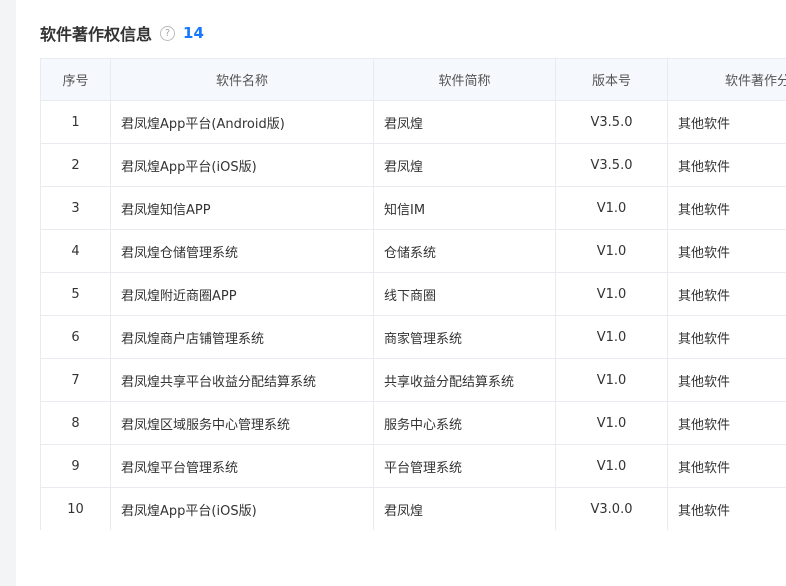 Image resolution: width=786 pixels, height=586 pixels. What do you see at coordinates (242, 251) in the screenshot?
I see `cell-software-name: 君凤煌仓储管理系统` at bounding box center [242, 251].